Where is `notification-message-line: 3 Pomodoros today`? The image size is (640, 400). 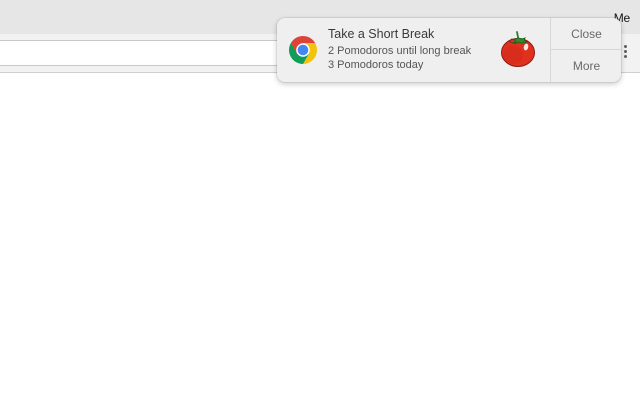
notification-message-line: 3 Pomodoros today is located at coordinates (376, 65).